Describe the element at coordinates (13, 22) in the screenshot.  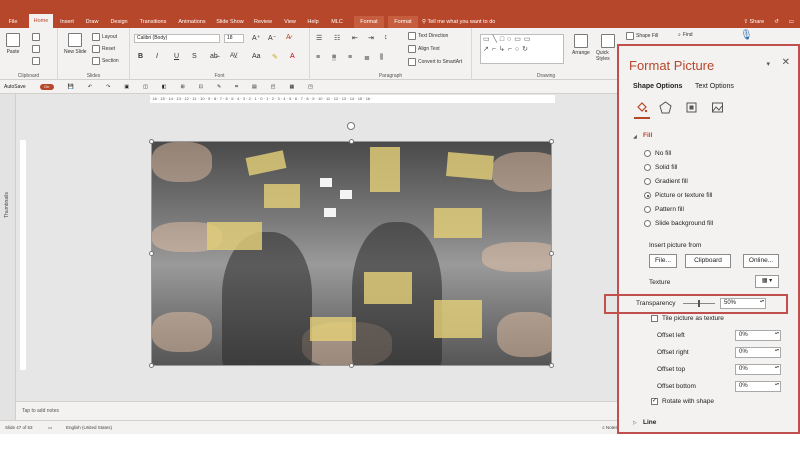
I see `tab-file: File` at that location.